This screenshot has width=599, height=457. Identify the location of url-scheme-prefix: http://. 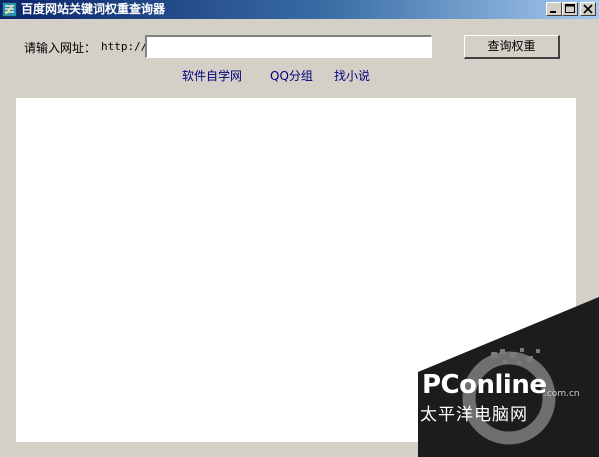
(124, 46).